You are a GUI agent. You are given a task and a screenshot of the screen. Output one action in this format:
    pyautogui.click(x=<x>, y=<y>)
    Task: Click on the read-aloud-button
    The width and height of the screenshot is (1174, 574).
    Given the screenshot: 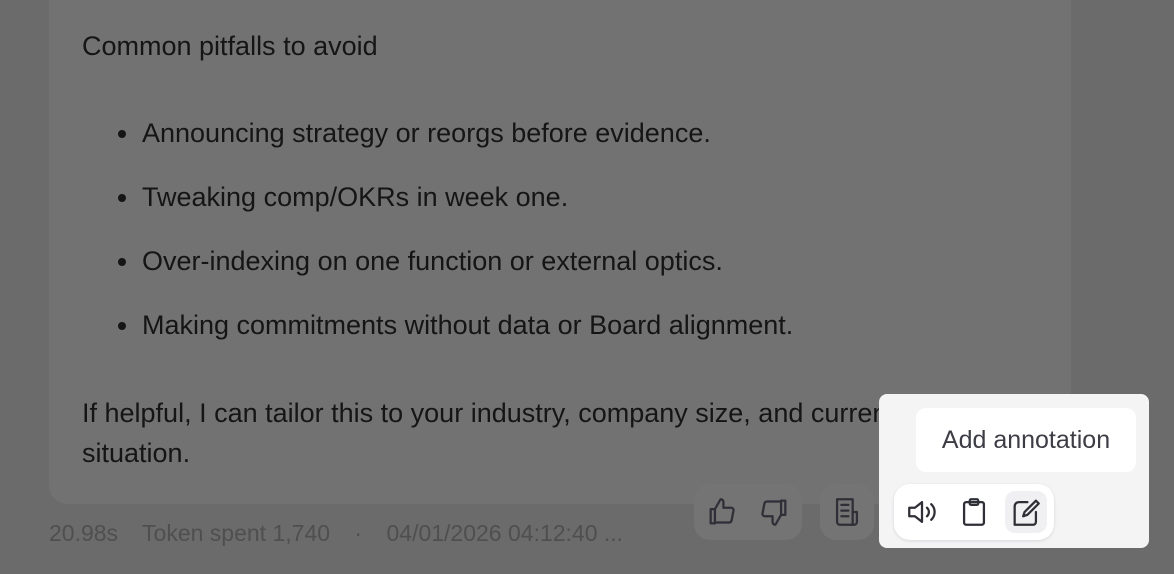 What is the action you would take?
    pyautogui.click(x=922, y=512)
    